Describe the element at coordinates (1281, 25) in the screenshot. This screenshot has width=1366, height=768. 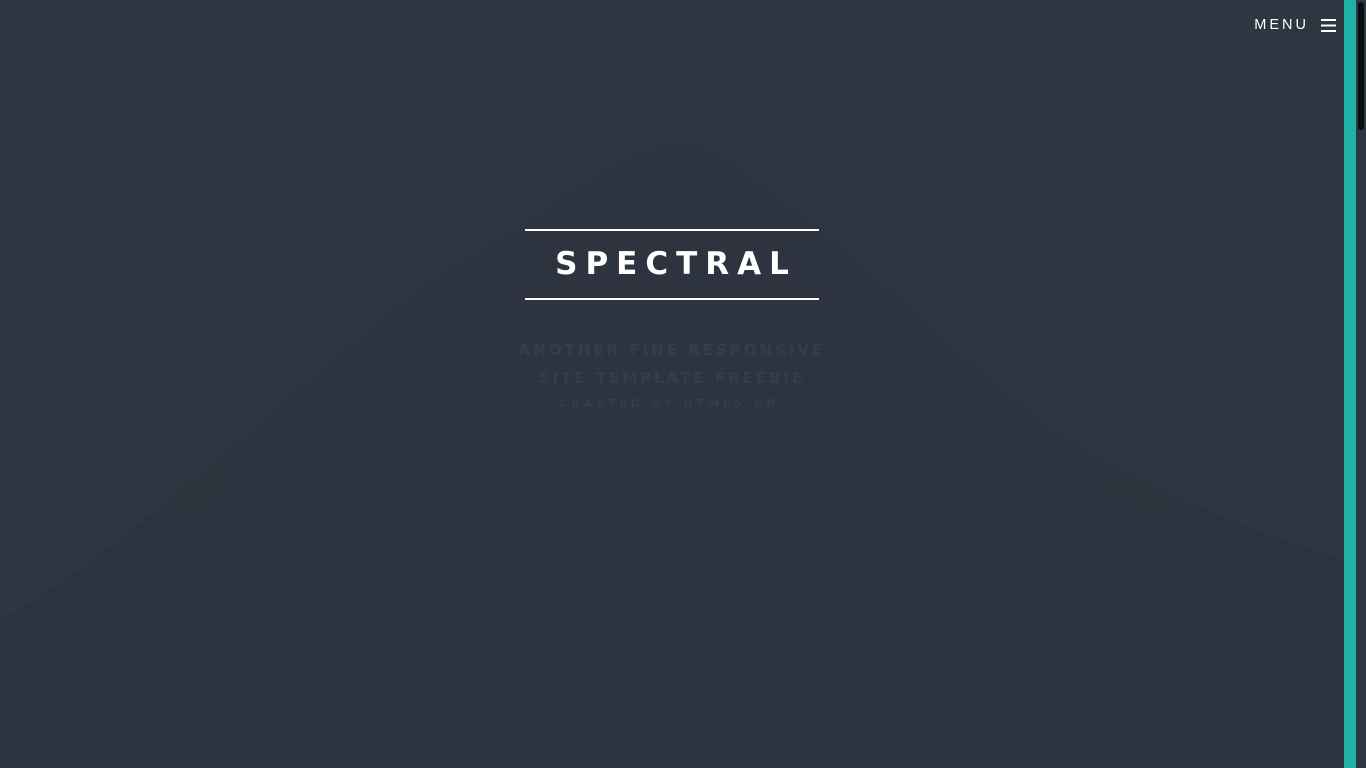
I see `menu-label: MENU` at that location.